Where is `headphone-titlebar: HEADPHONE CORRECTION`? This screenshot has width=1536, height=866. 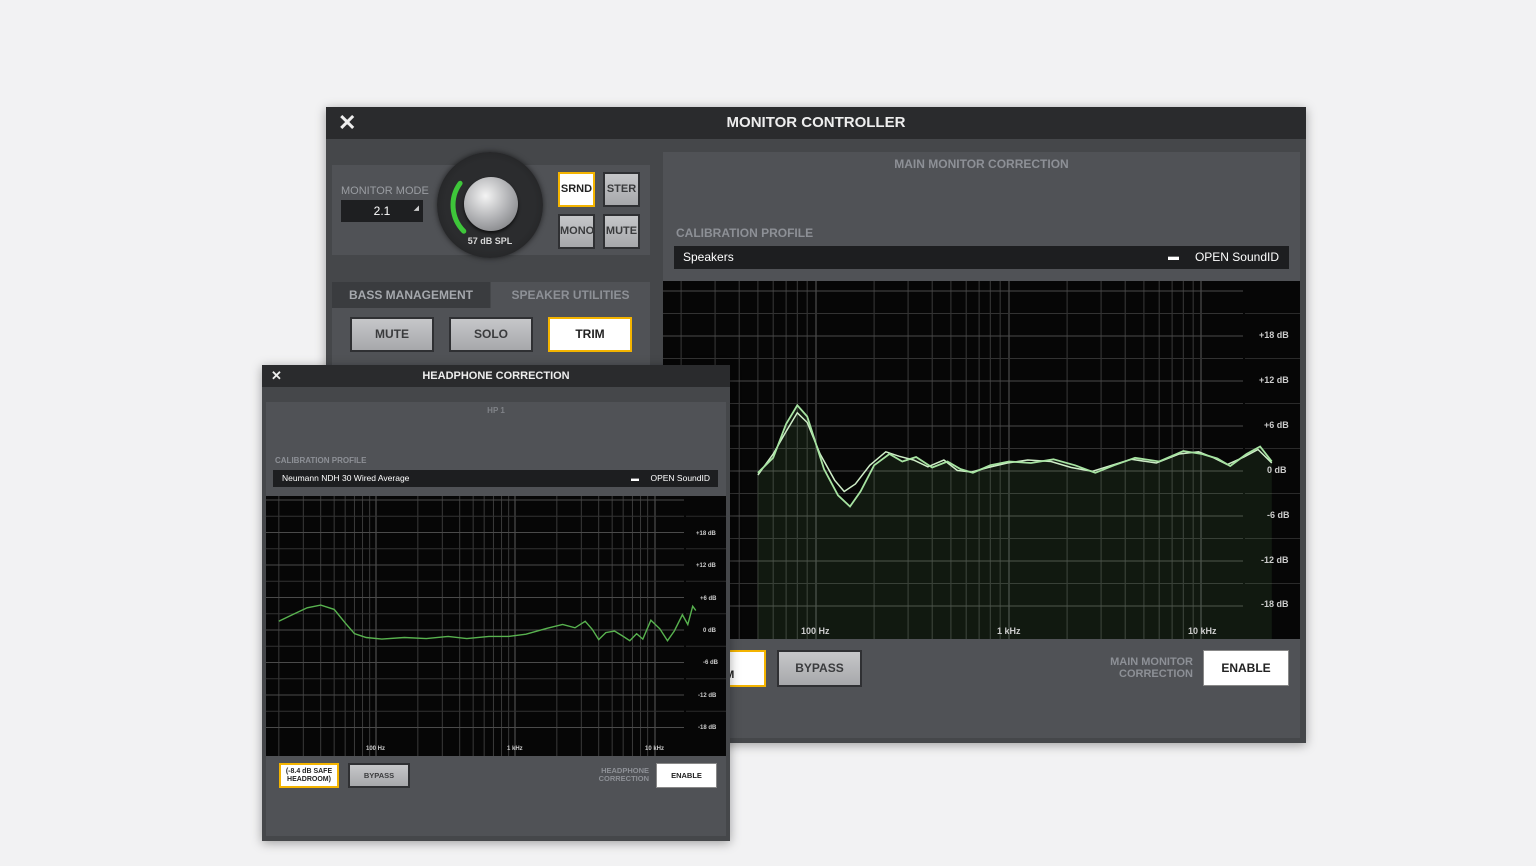
headphone-titlebar: HEADPHONE CORRECTION is located at coordinates (496, 376).